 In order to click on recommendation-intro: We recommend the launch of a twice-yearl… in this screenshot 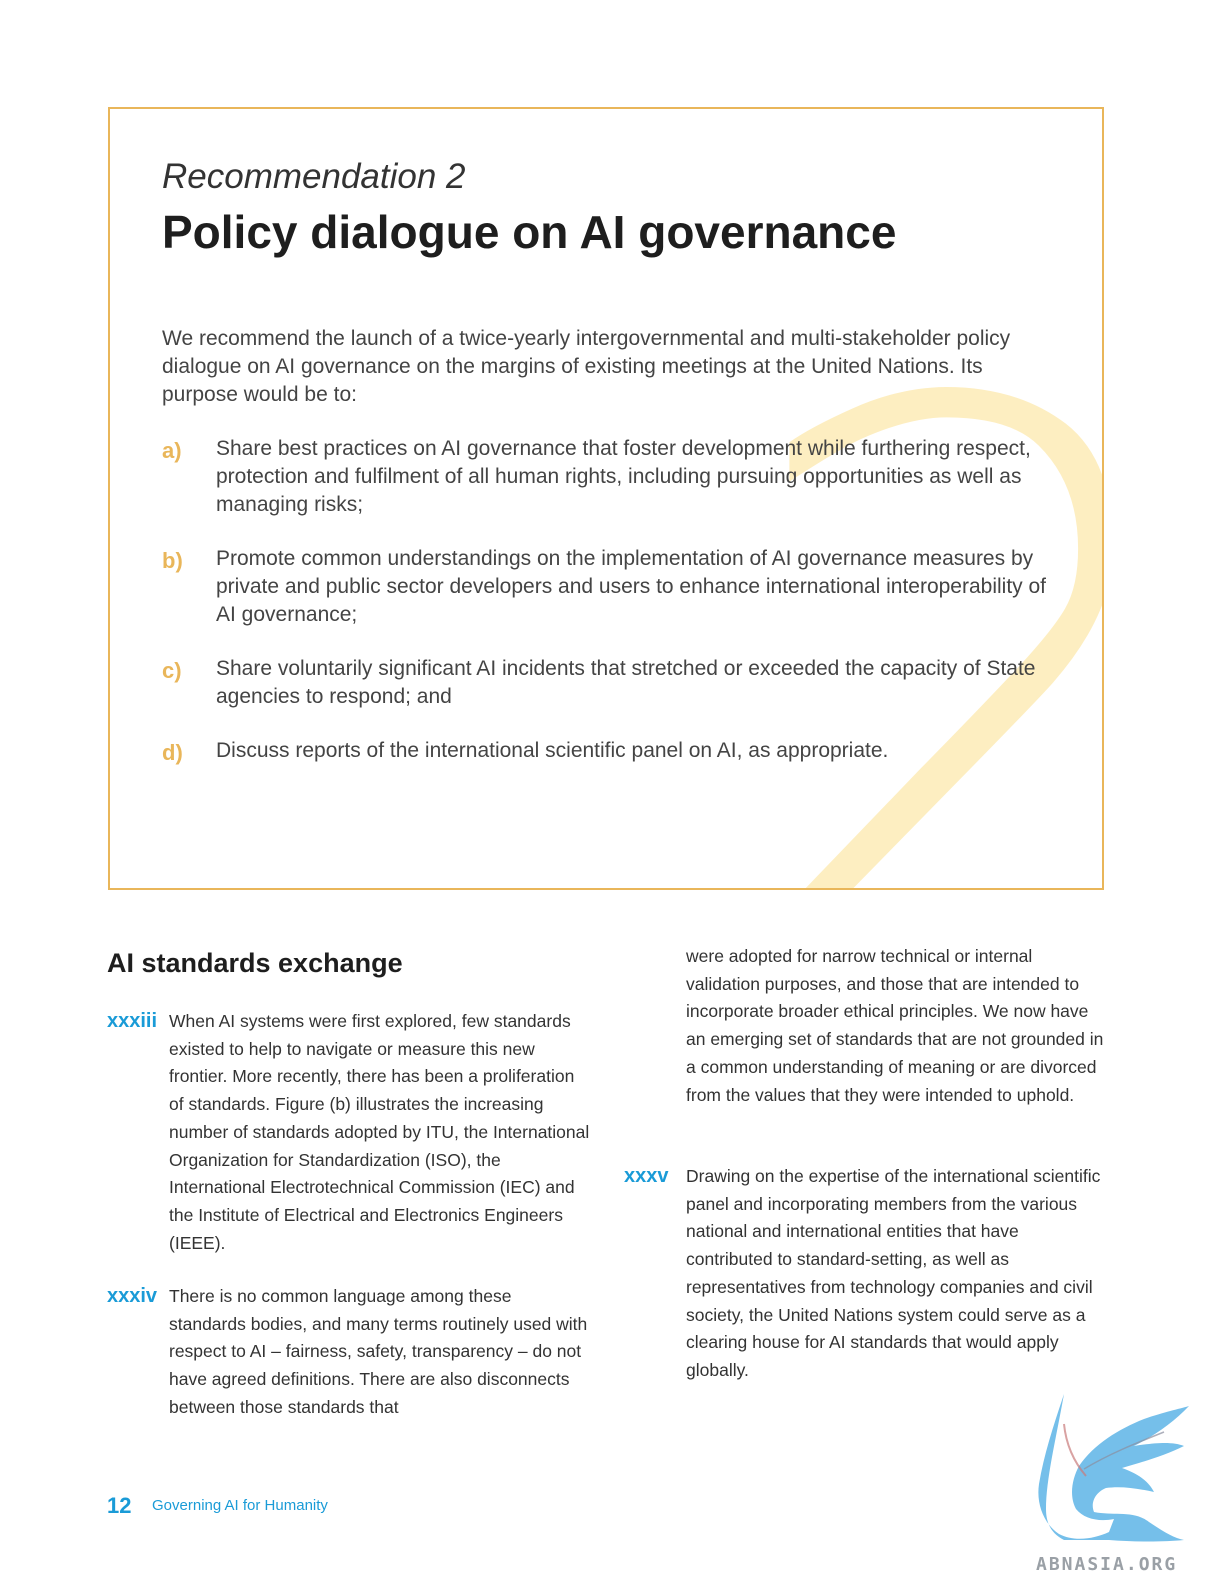, I will do `click(586, 366)`.